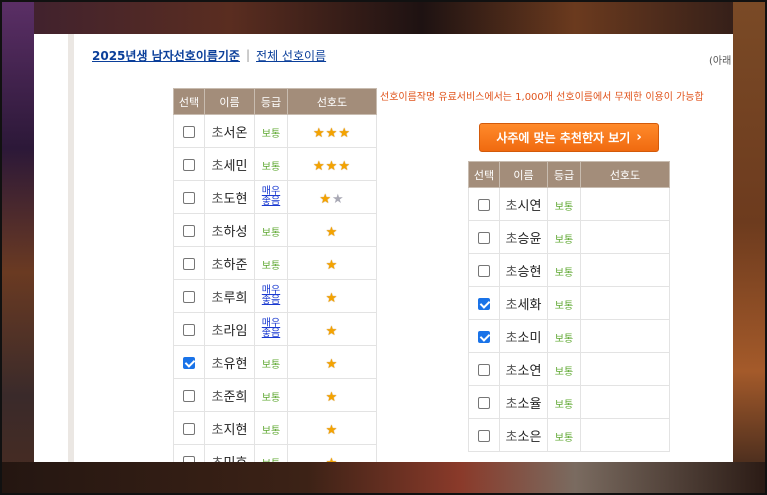  I want to click on name-text: 초소미, so click(524, 338).